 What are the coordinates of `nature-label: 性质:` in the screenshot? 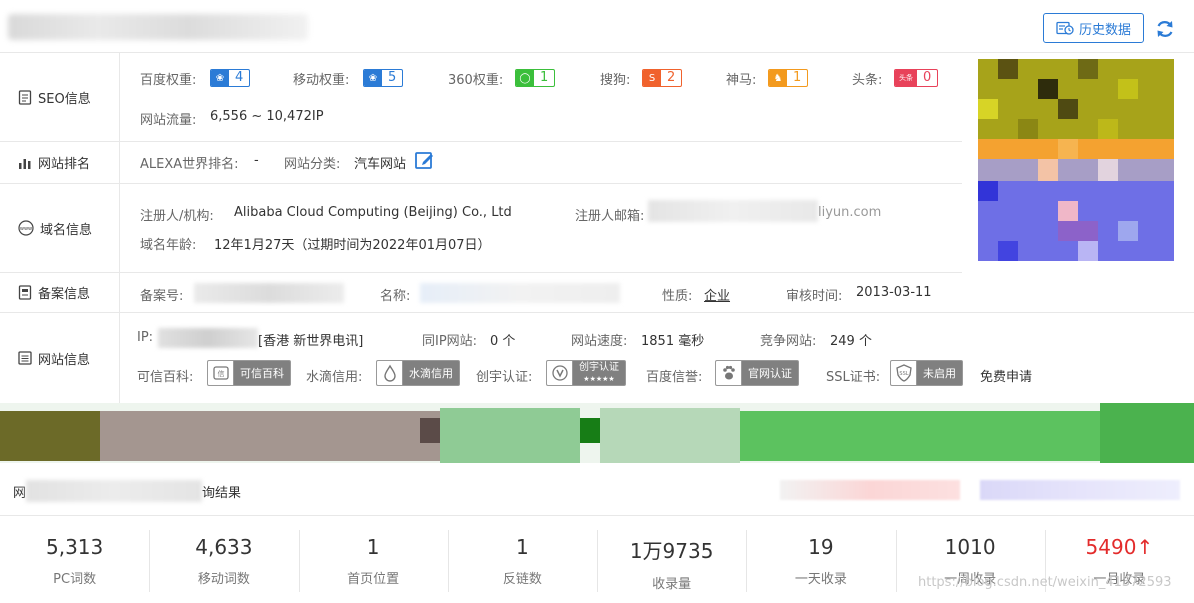 It's located at (677, 296).